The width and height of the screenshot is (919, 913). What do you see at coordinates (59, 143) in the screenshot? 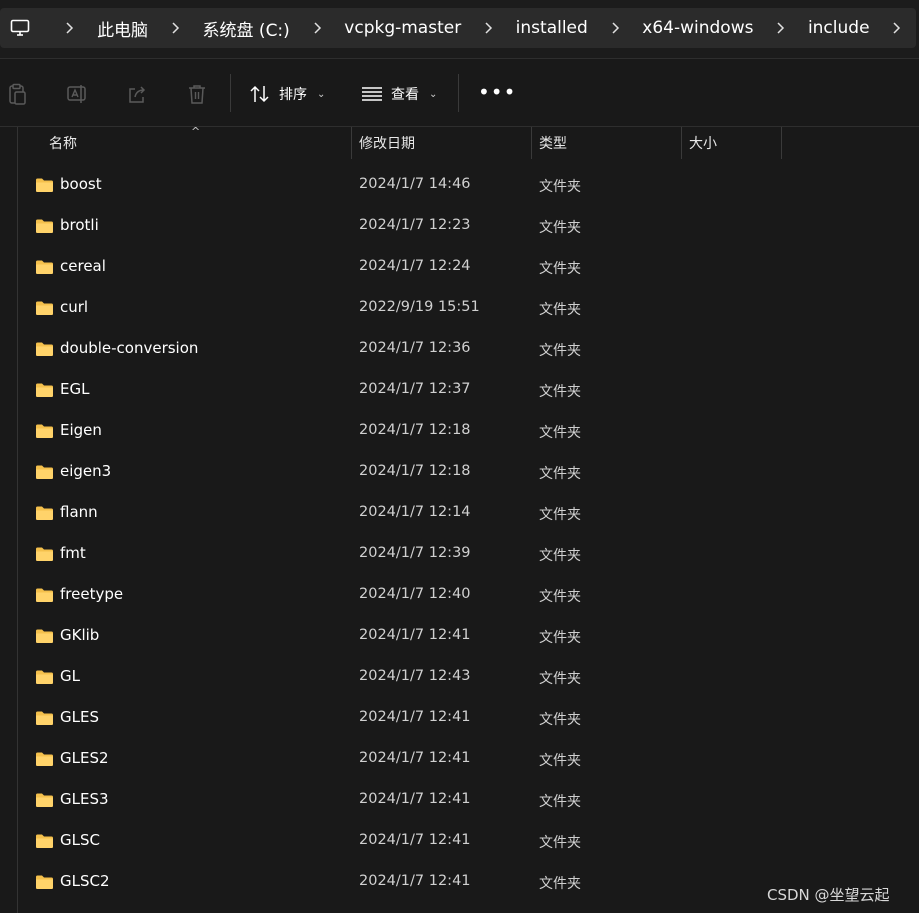
I see `column-header-name: 名称` at bounding box center [59, 143].